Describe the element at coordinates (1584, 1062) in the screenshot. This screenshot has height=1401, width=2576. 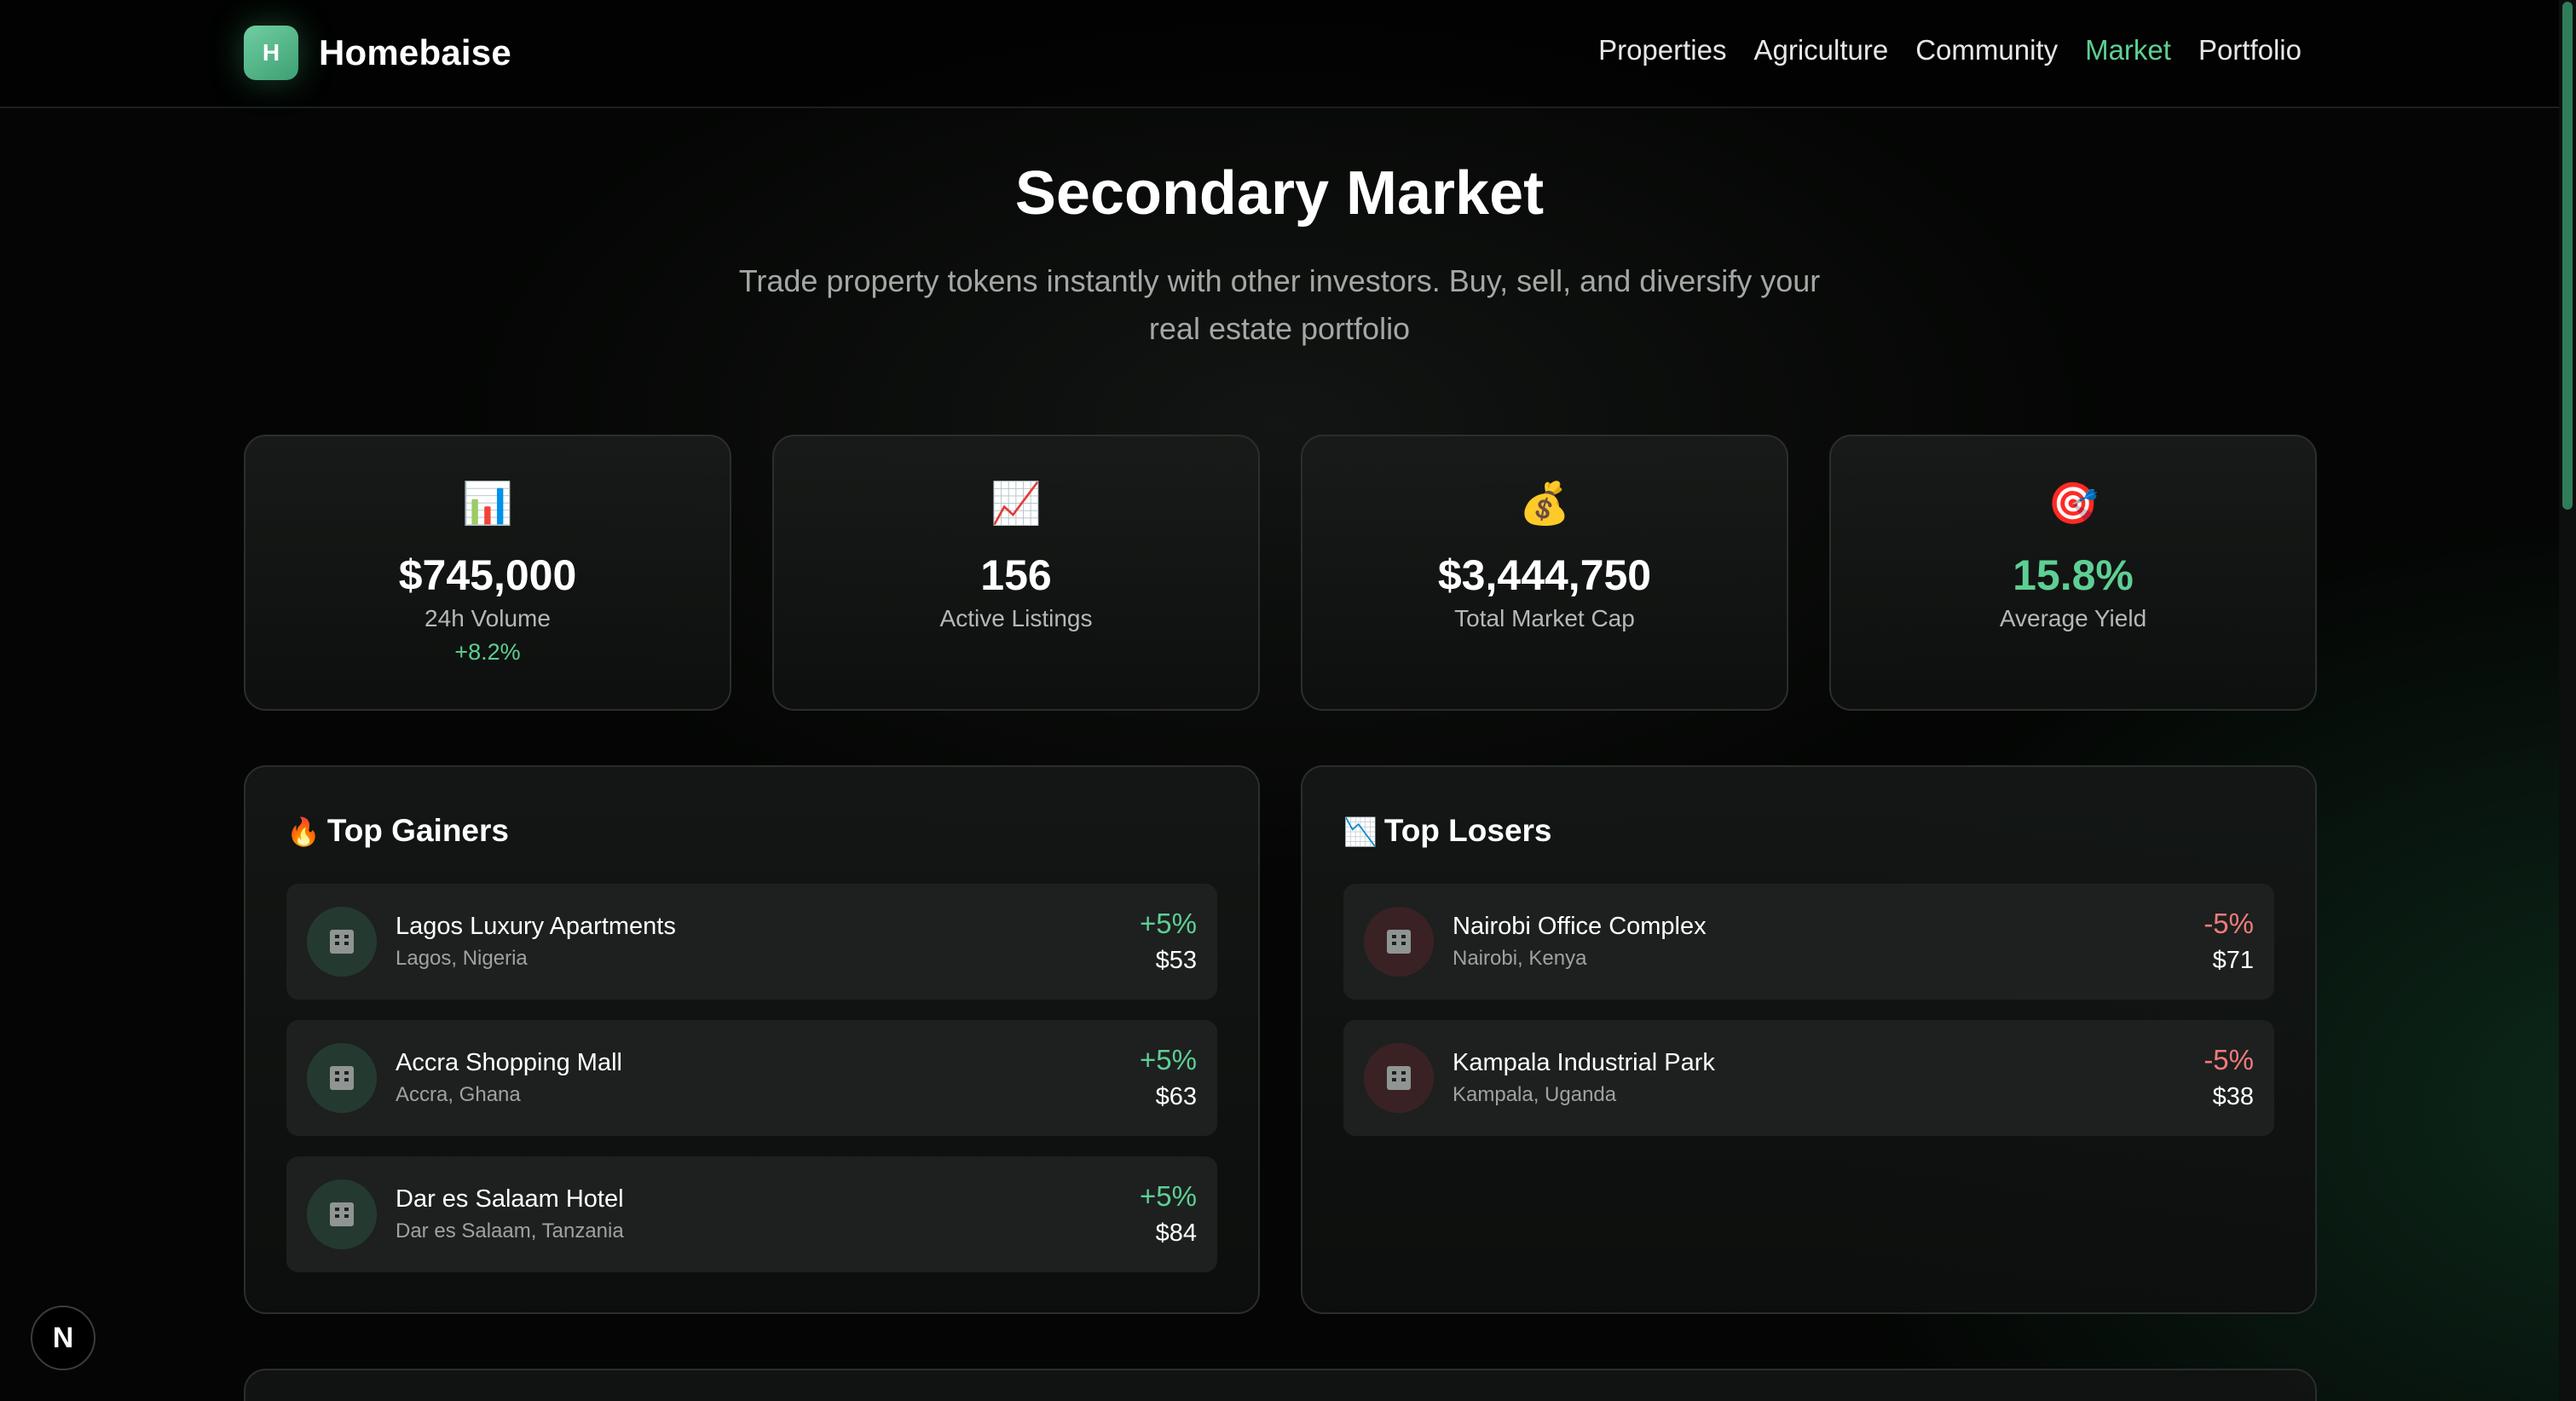
I see `property-name: Kampala Industrial Park` at that location.